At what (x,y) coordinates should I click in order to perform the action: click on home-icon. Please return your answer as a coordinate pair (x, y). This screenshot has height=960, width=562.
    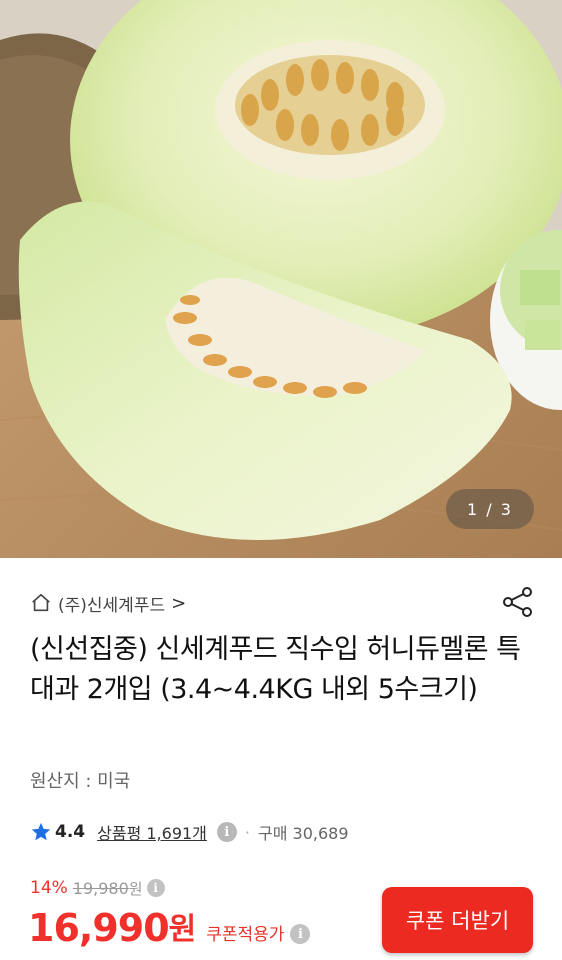
    Looking at the image, I should click on (41, 602).